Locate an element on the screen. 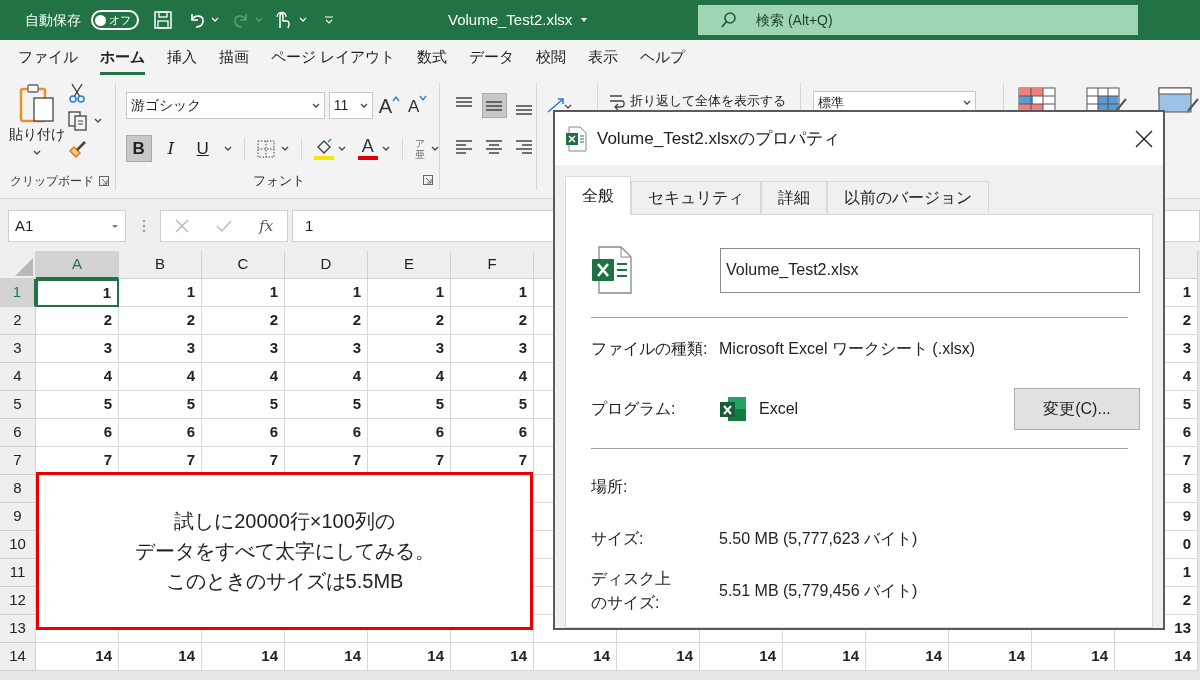  row-header: 8 is located at coordinates (18, 489).